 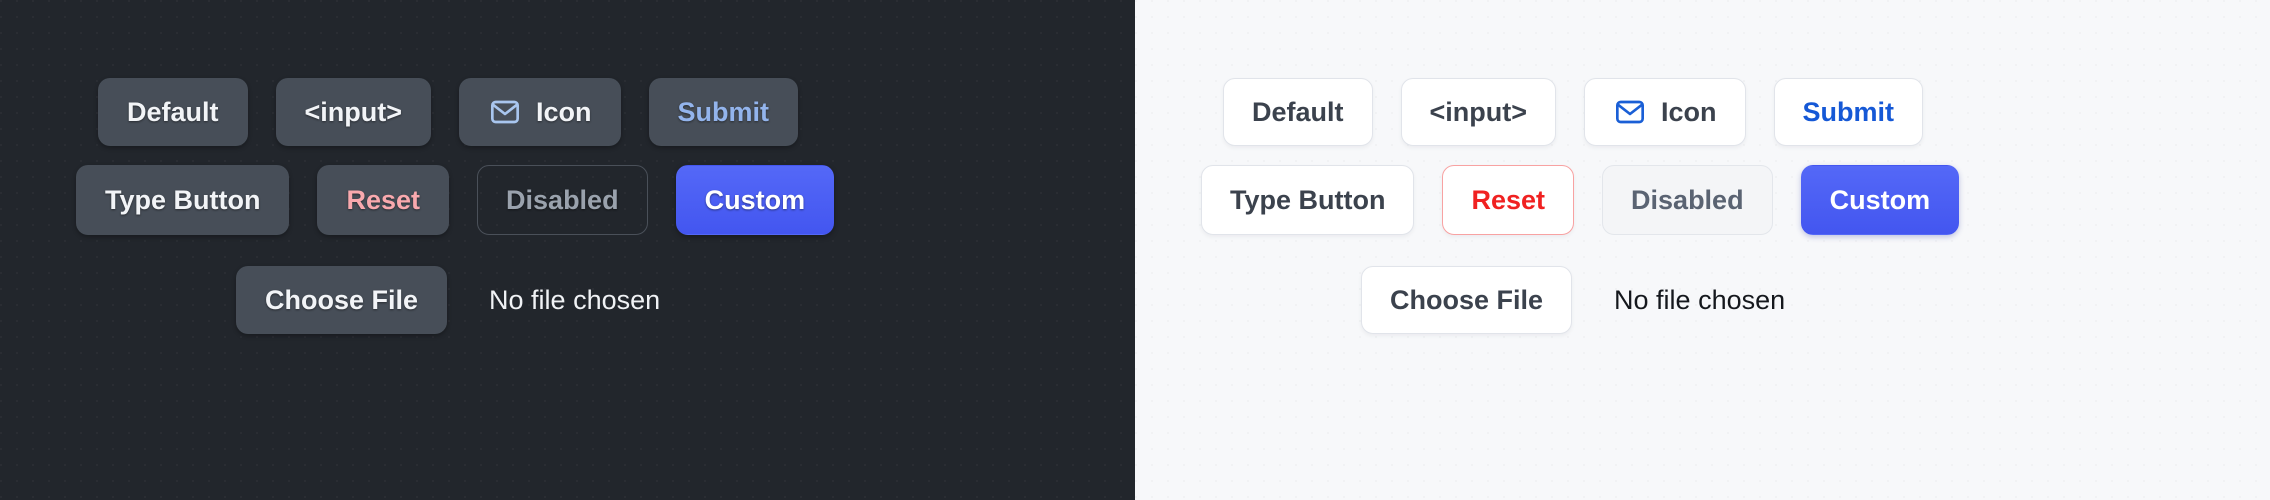 What do you see at coordinates (575, 299) in the screenshot?
I see `file-status-text-dark: No file chosen` at bounding box center [575, 299].